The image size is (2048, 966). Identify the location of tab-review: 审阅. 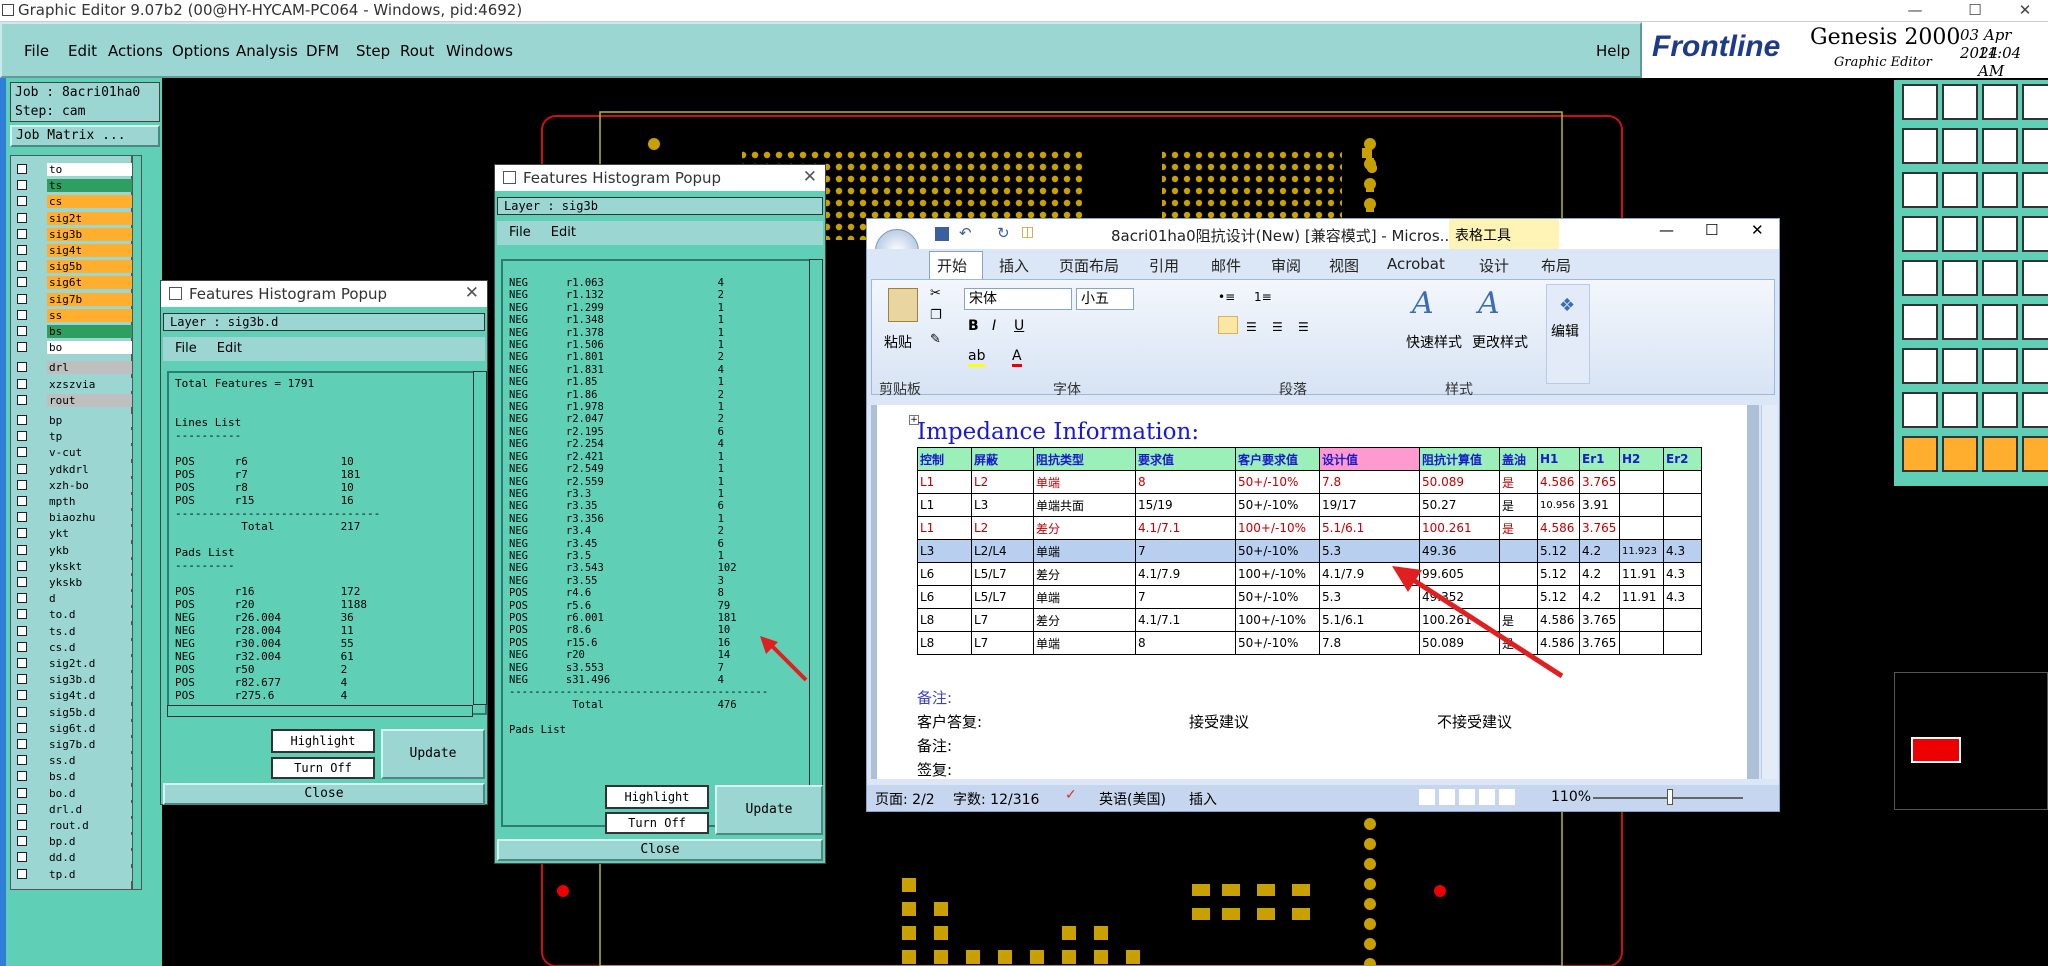
(1286, 265).